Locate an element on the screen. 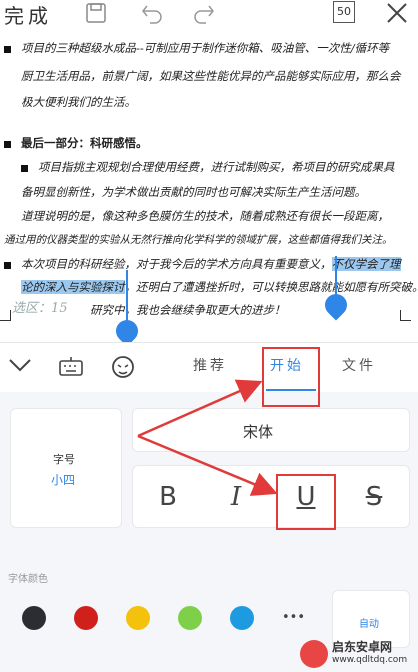 The height and width of the screenshot is (672, 418). annotation-arrows is located at coordinates (207, 437).